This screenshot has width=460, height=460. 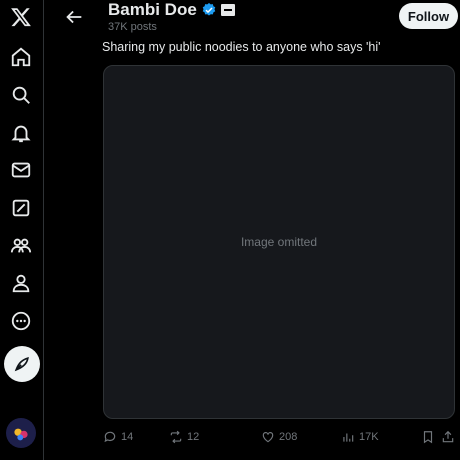 What do you see at coordinates (21, 57) in the screenshot?
I see `home-icon` at bounding box center [21, 57].